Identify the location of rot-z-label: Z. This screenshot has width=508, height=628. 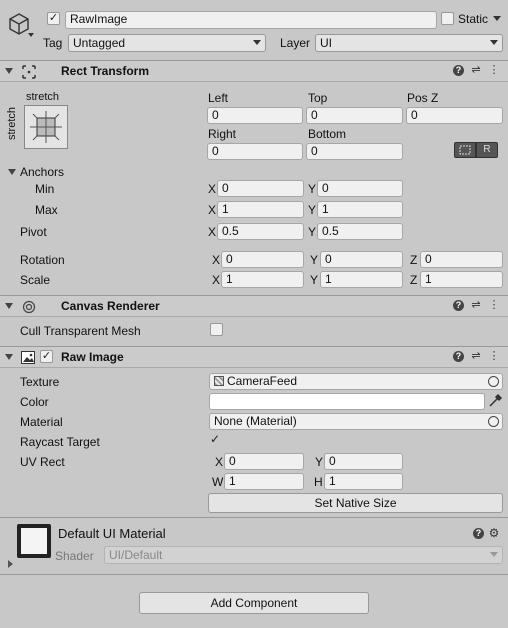
(414, 260).